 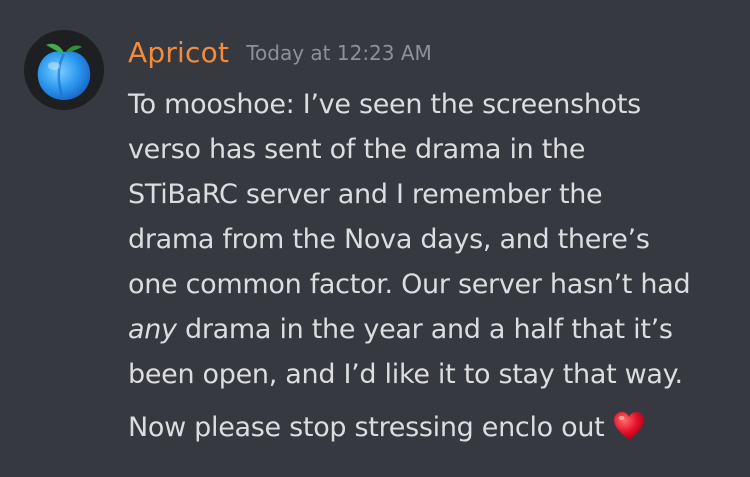 I want to click on red-heart-icon, so click(x=629, y=426).